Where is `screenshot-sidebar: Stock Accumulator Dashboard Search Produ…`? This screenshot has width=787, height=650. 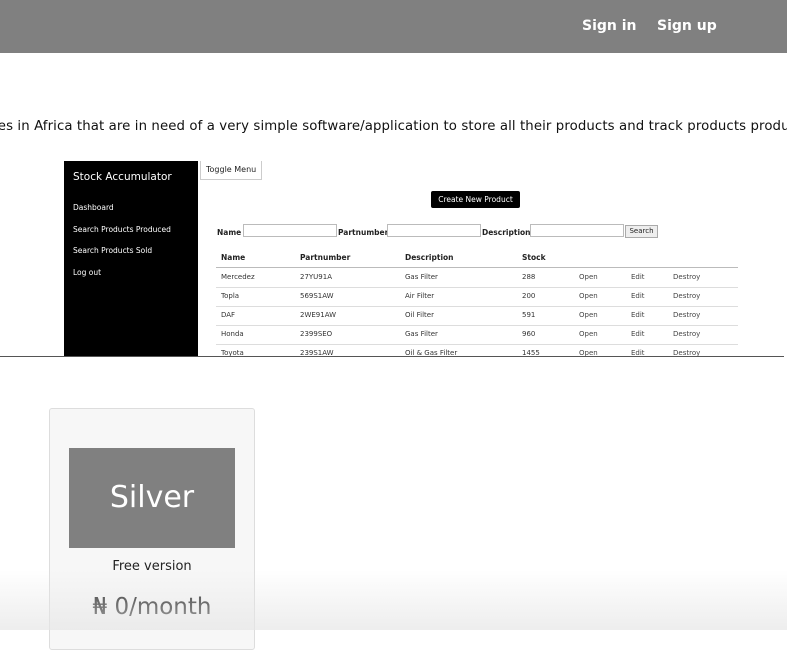 screenshot-sidebar: Stock Accumulator Dashboard Search Produ… is located at coordinates (131, 259).